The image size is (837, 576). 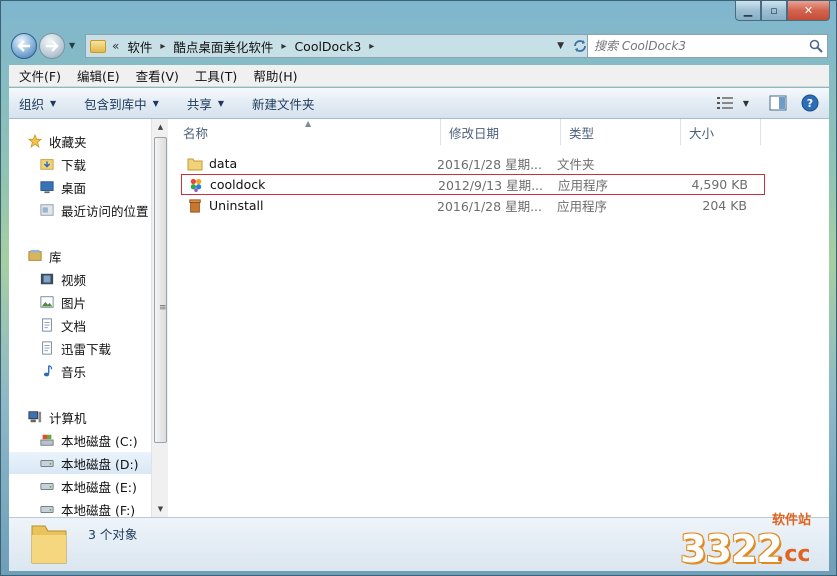 What do you see at coordinates (696, 46) in the screenshot?
I see `search-input` at bounding box center [696, 46].